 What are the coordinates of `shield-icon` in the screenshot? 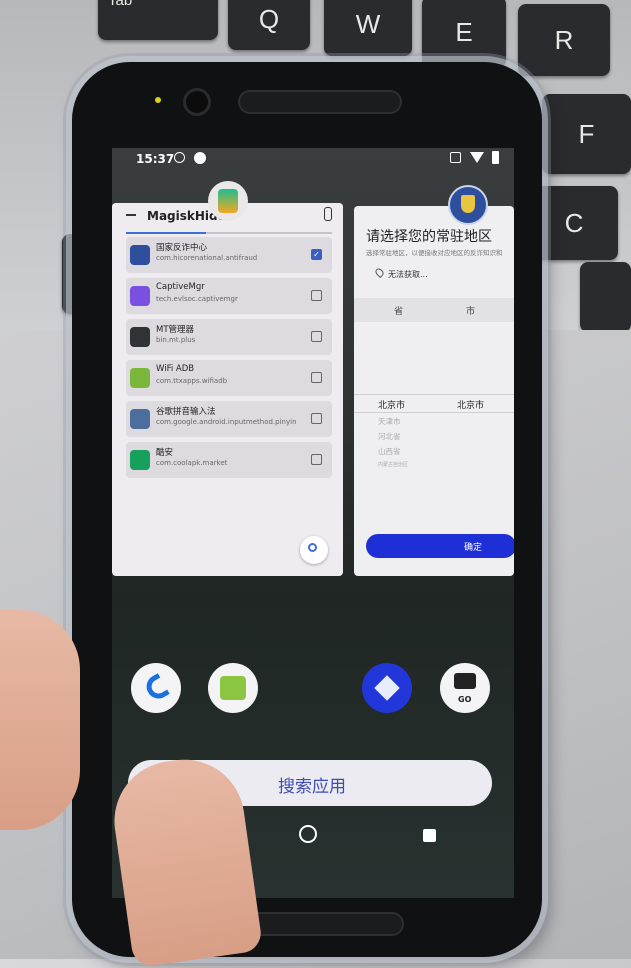 It's located at (468, 204).